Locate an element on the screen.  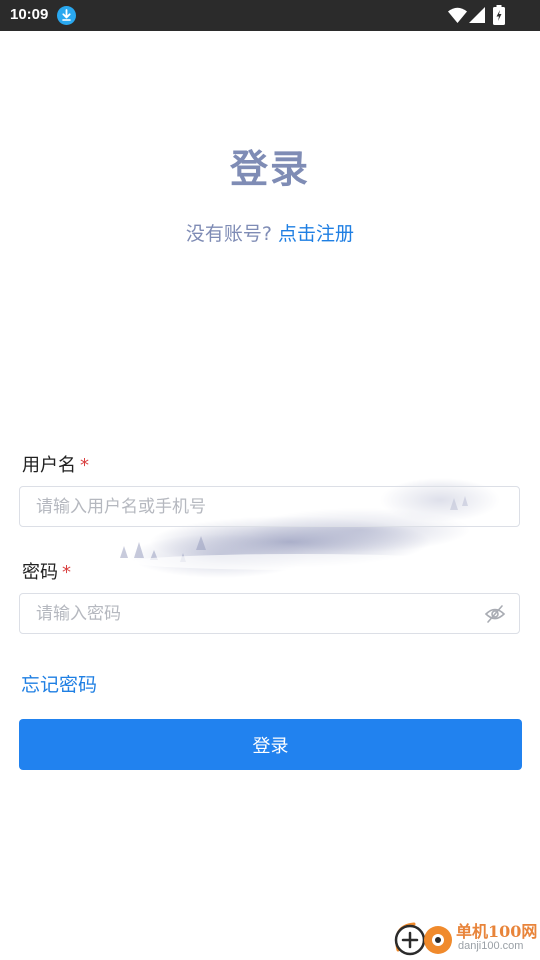
watermark-name: 单机100网 is located at coordinates (497, 931).